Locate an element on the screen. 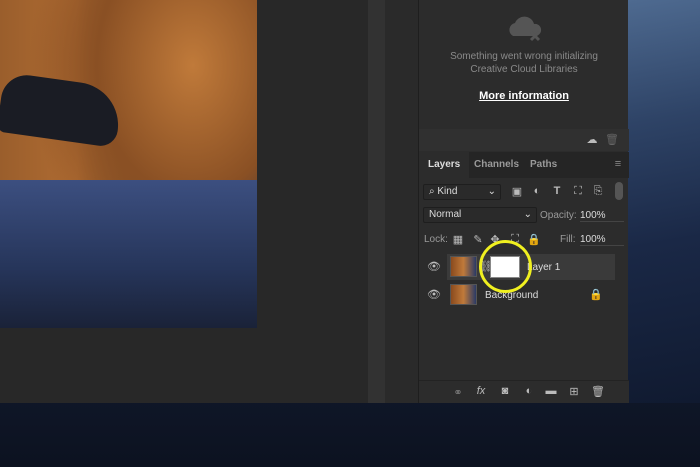  link-layers-icon: ⚭ is located at coordinates (458, 392).